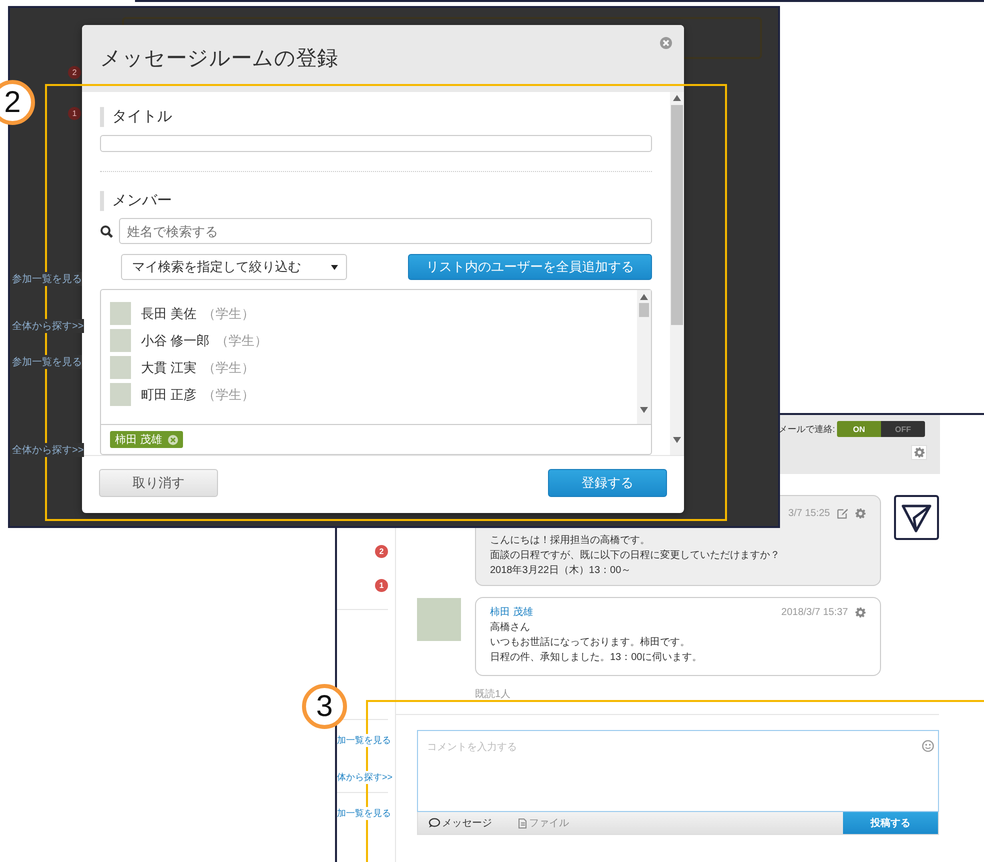 The image size is (984, 862). What do you see at coordinates (561, 571) in the screenshot?
I see `message-text: 2018年3月22日（木）13：00～` at bounding box center [561, 571].